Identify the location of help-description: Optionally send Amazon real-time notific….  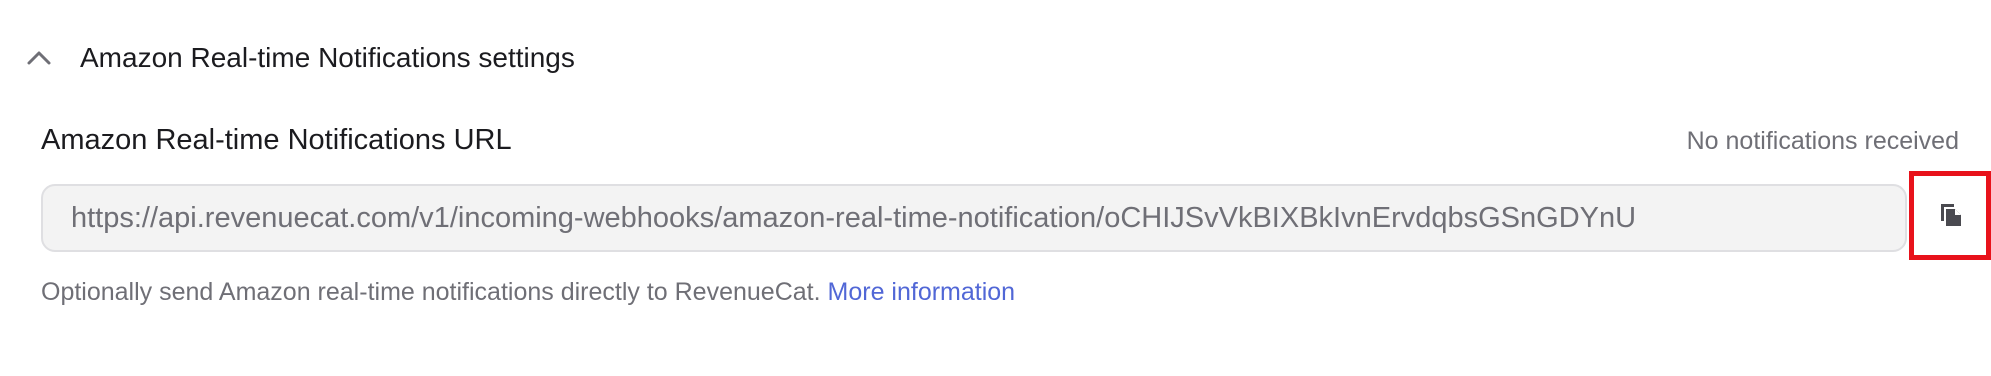
(431, 292).